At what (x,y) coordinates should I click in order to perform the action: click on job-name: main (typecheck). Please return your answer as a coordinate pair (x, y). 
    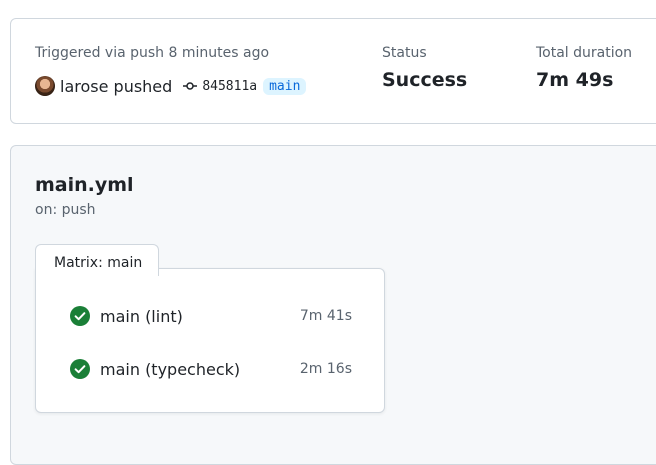
    Looking at the image, I should click on (170, 369).